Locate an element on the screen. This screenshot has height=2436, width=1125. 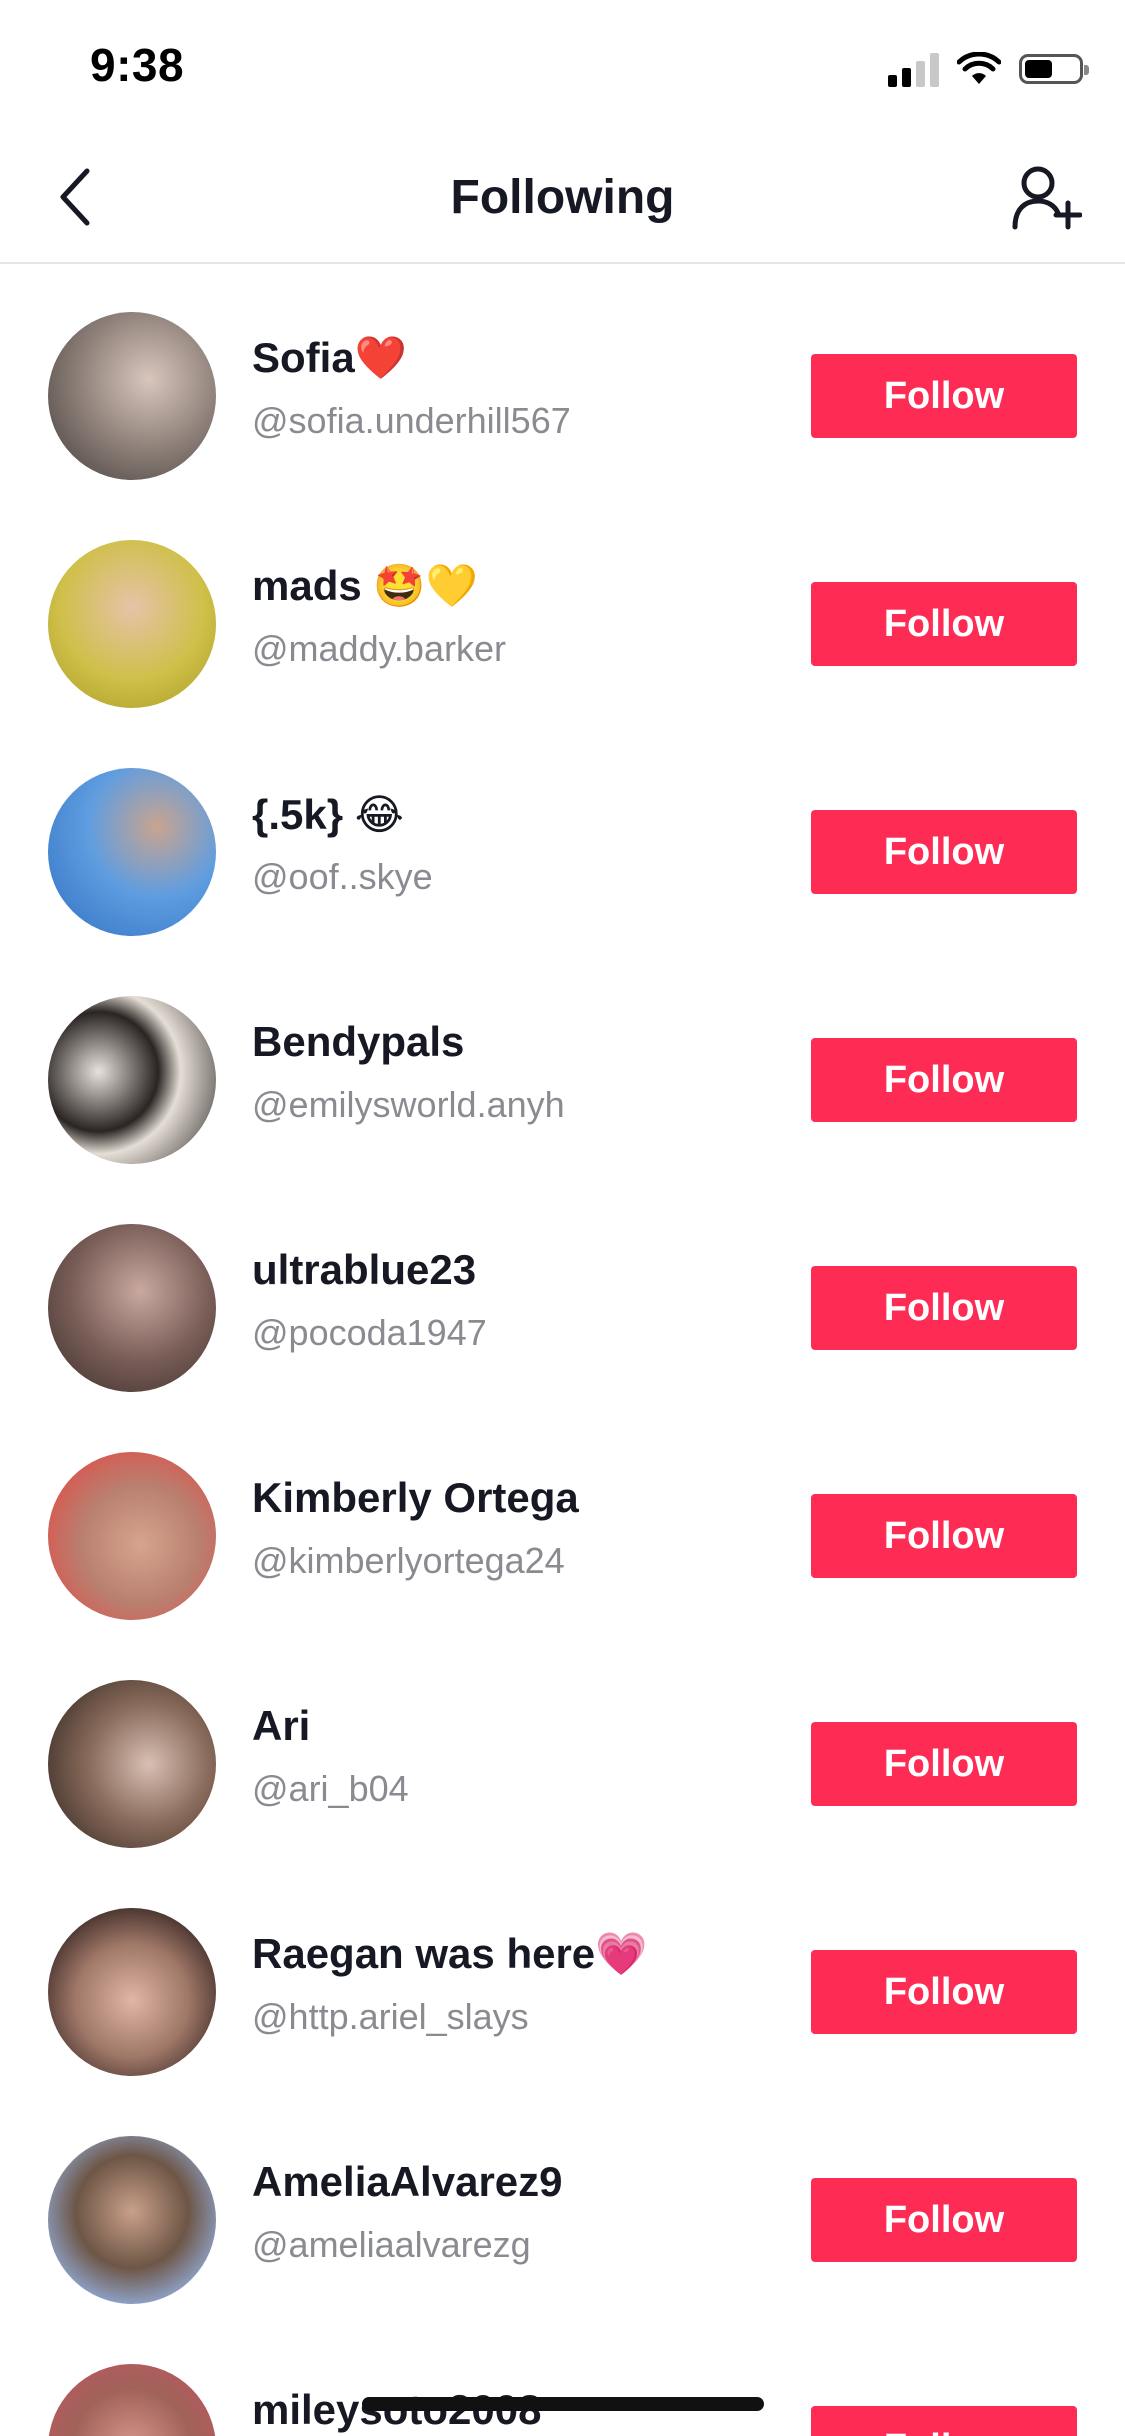
status-bar: 9:38 is located at coordinates (562, 66).